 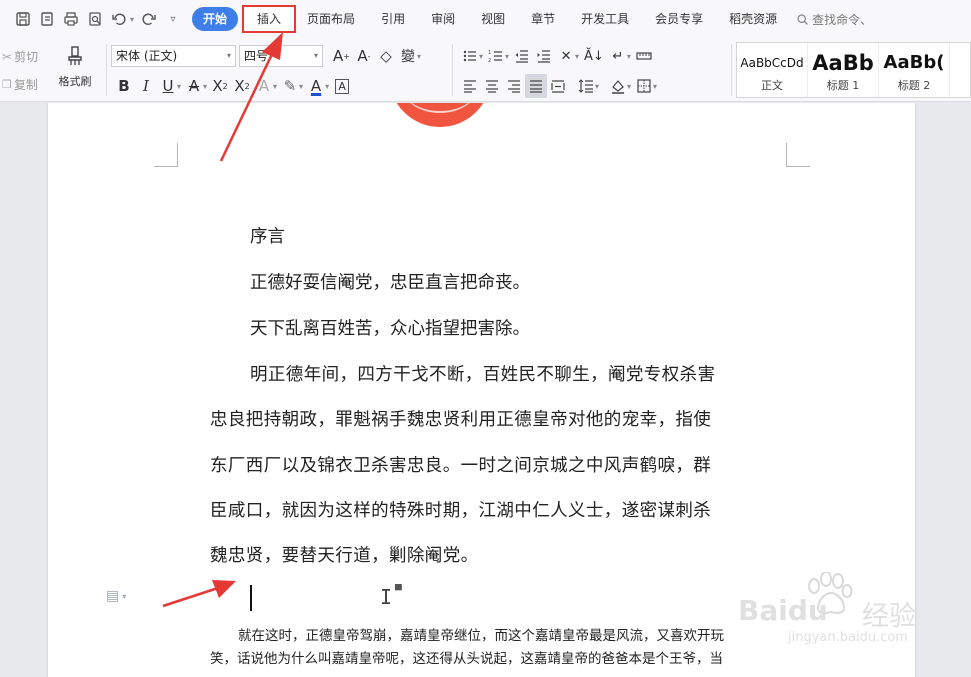 What do you see at coordinates (364, 56) in the screenshot?
I see `shrink-font-icon: A-` at bounding box center [364, 56].